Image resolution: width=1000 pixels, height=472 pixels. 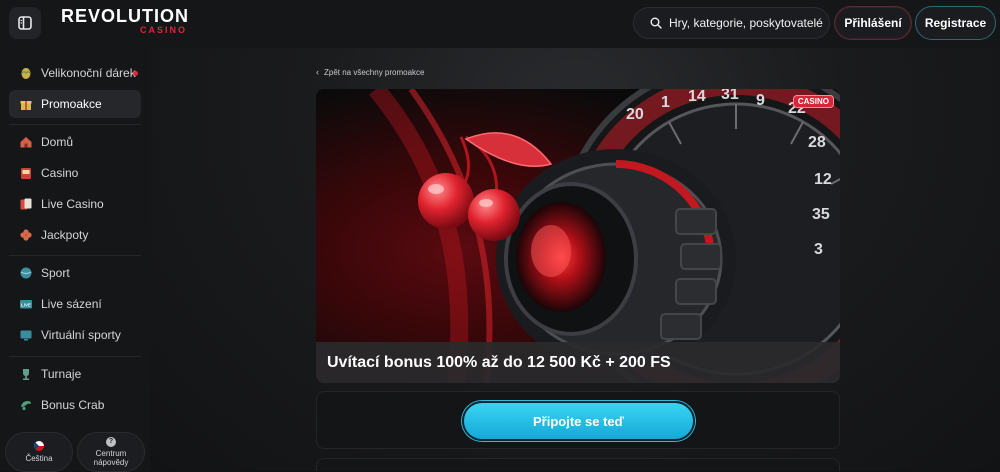 I want to click on help-label-line-1: Centrum, so click(x=111, y=453).